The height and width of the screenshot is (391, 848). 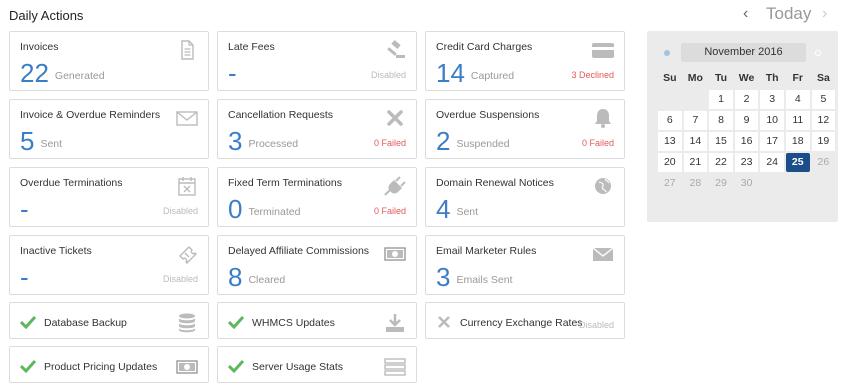 What do you see at coordinates (823, 141) in the screenshot?
I see `calendar-day: 19` at bounding box center [823, 141].